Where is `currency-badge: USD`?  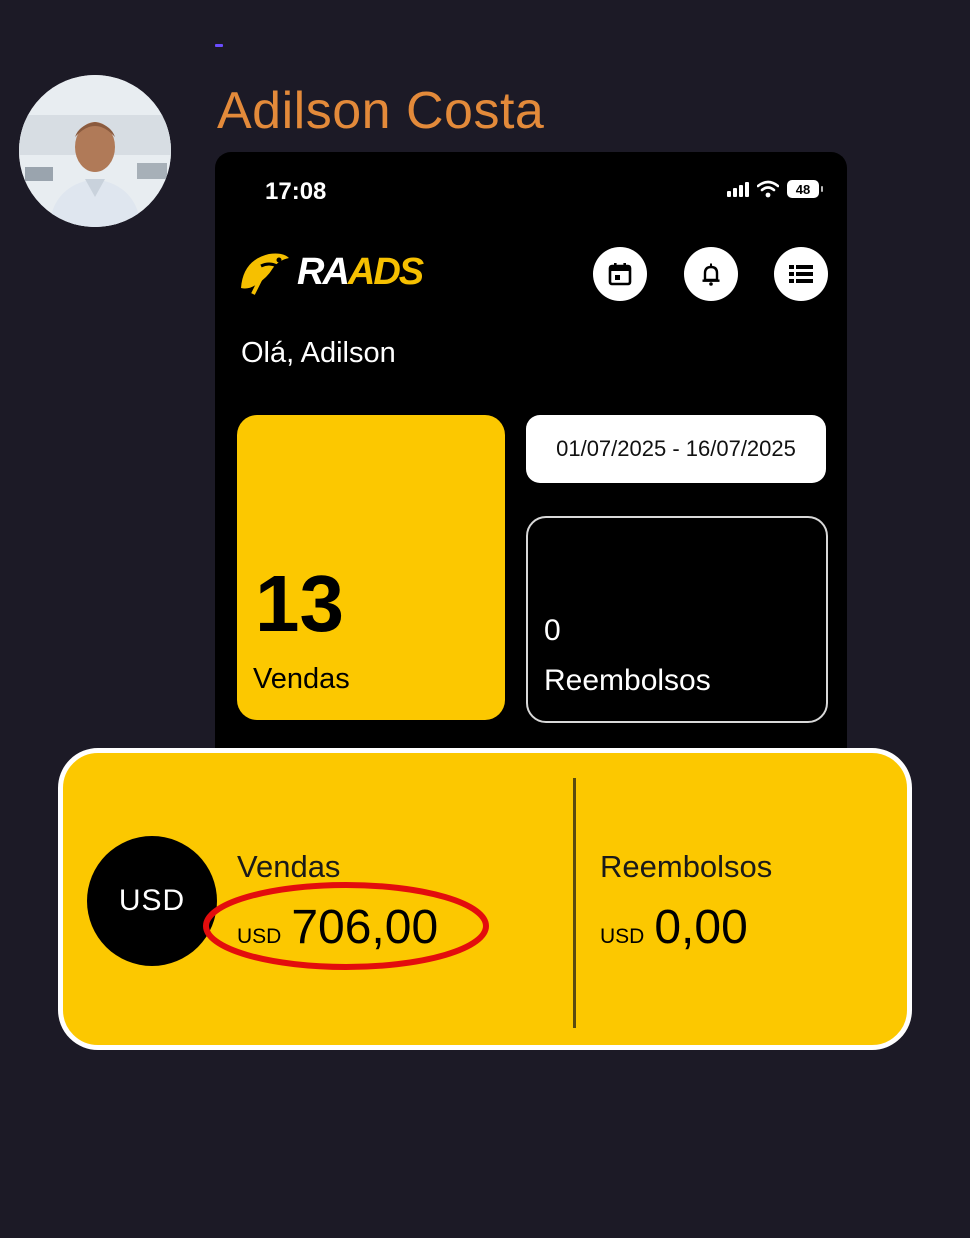
currency-badge: USD is located at coordinates (152, 901).